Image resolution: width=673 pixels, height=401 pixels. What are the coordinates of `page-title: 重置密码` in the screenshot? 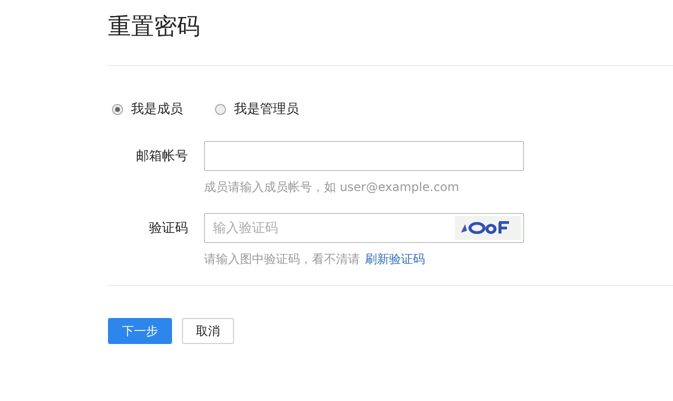 It's located at (154, 27).